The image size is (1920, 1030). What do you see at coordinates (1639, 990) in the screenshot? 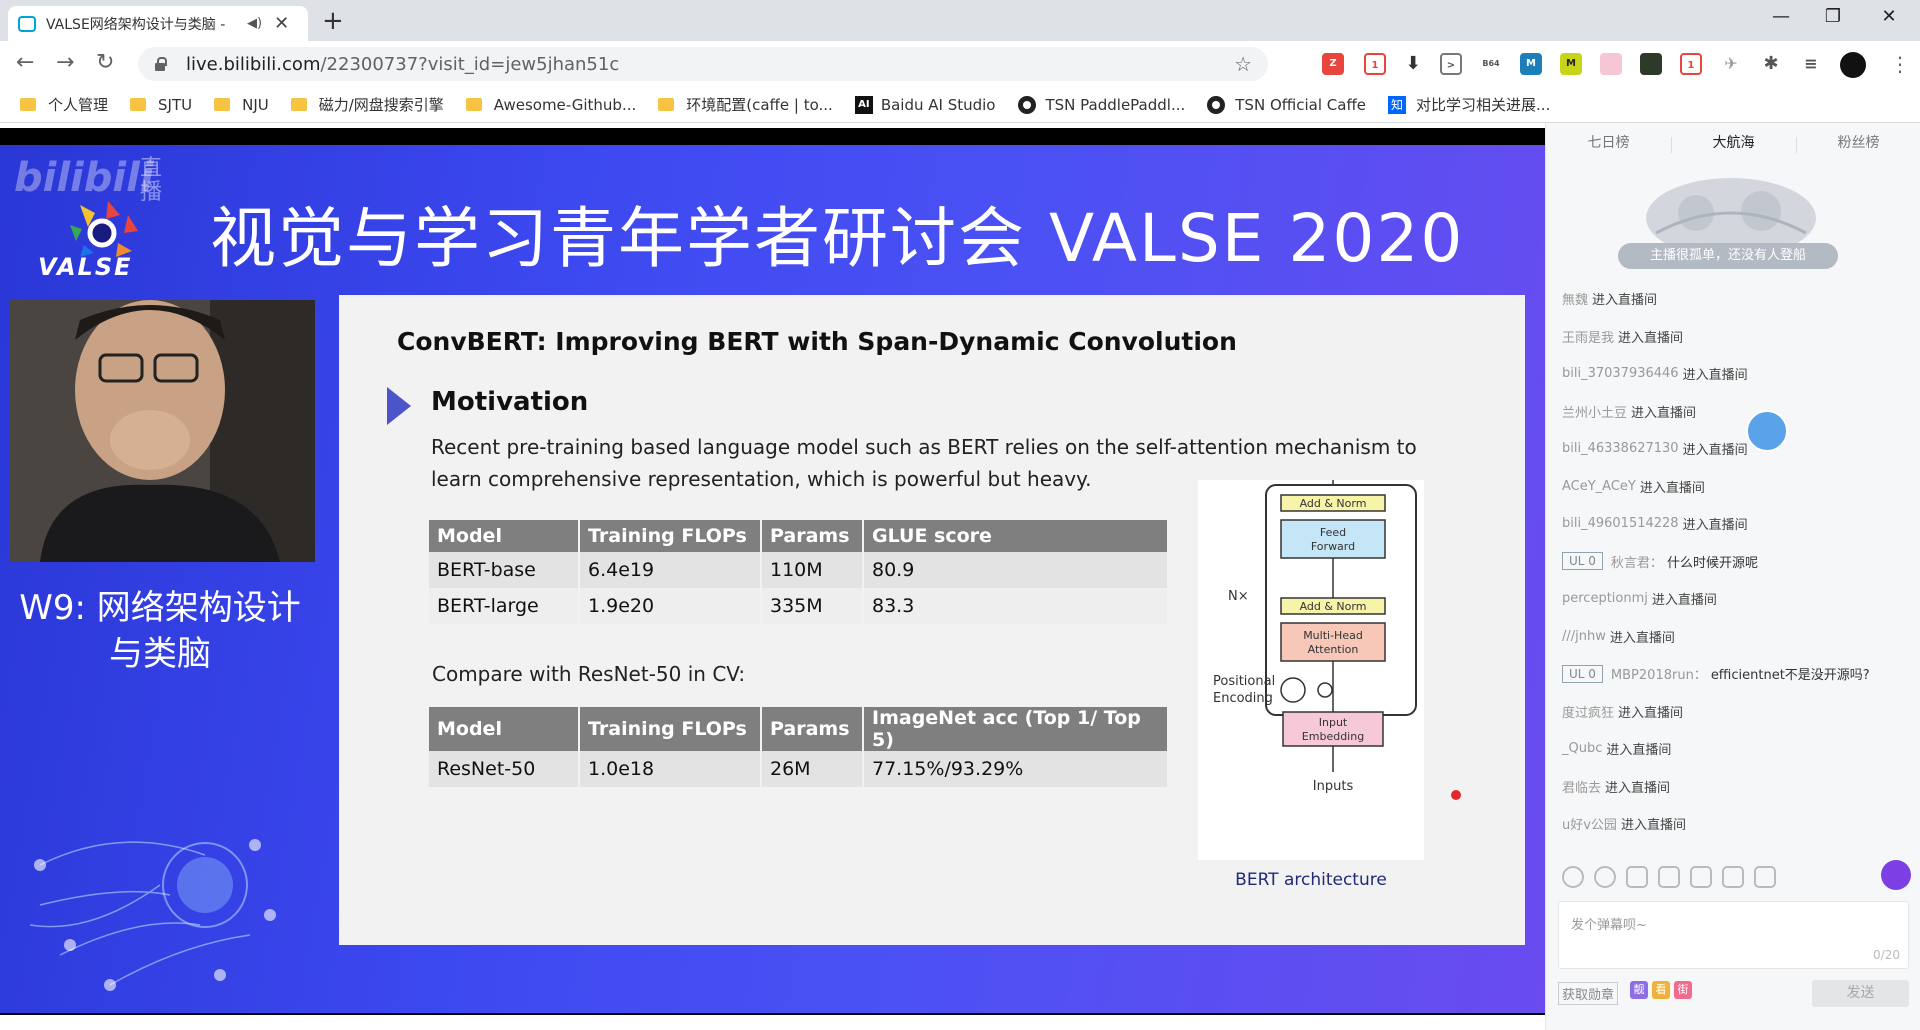
I see `title-badge-icon: 靓` at bounding box center [1639, 990].